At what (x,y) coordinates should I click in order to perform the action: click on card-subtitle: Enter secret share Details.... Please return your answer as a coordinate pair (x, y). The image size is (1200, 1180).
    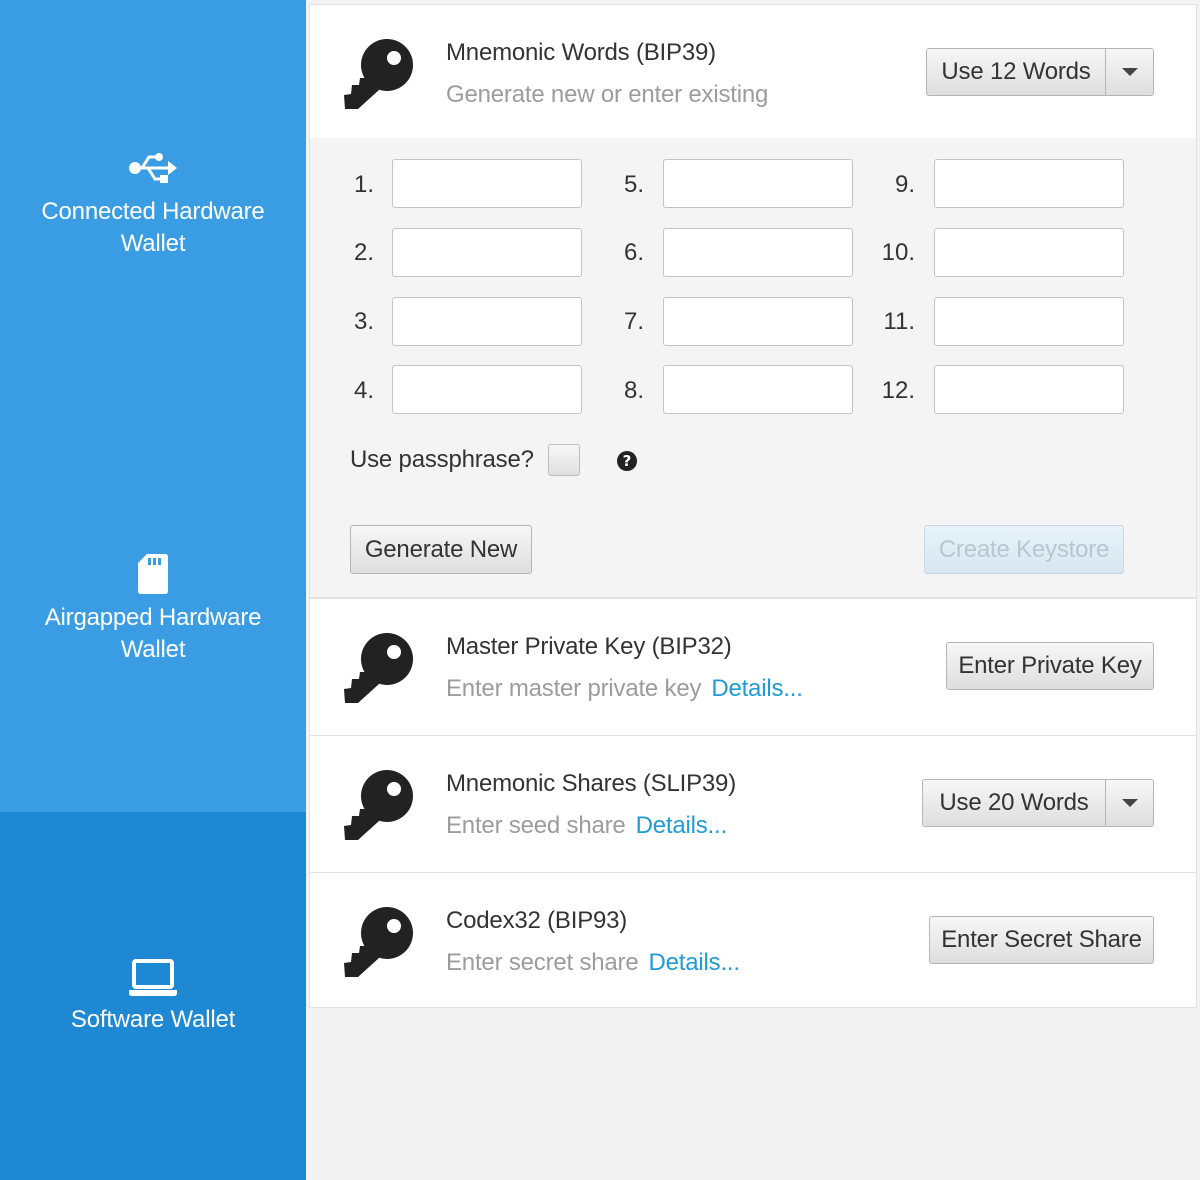
    Looking at the image, I should click on (593, 963).